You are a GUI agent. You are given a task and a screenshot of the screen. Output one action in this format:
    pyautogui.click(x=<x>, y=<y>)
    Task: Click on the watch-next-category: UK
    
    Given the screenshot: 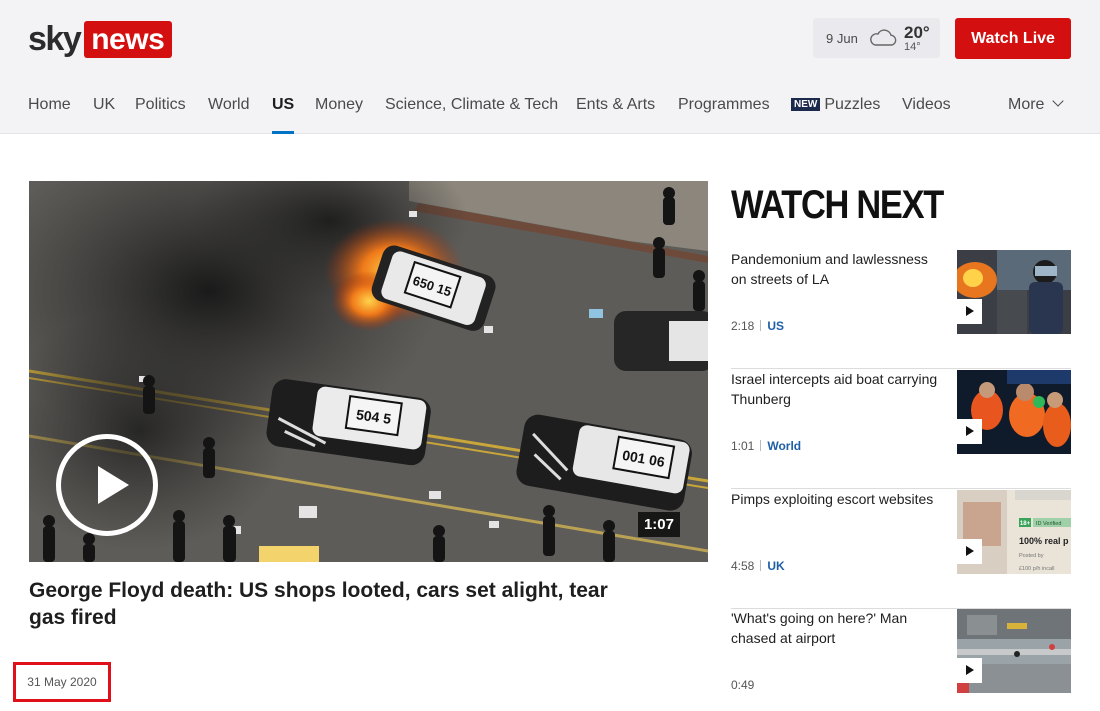 What is the action you would take?
    pyautogui.click(x=775, y=566)
    